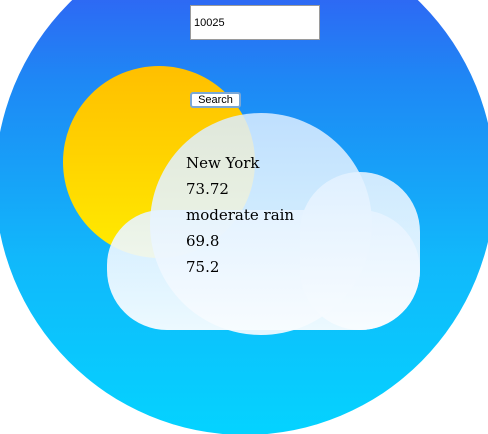 This screenshot has width=488, height=434. I want to click on zip-code-input, so click(255, 22).